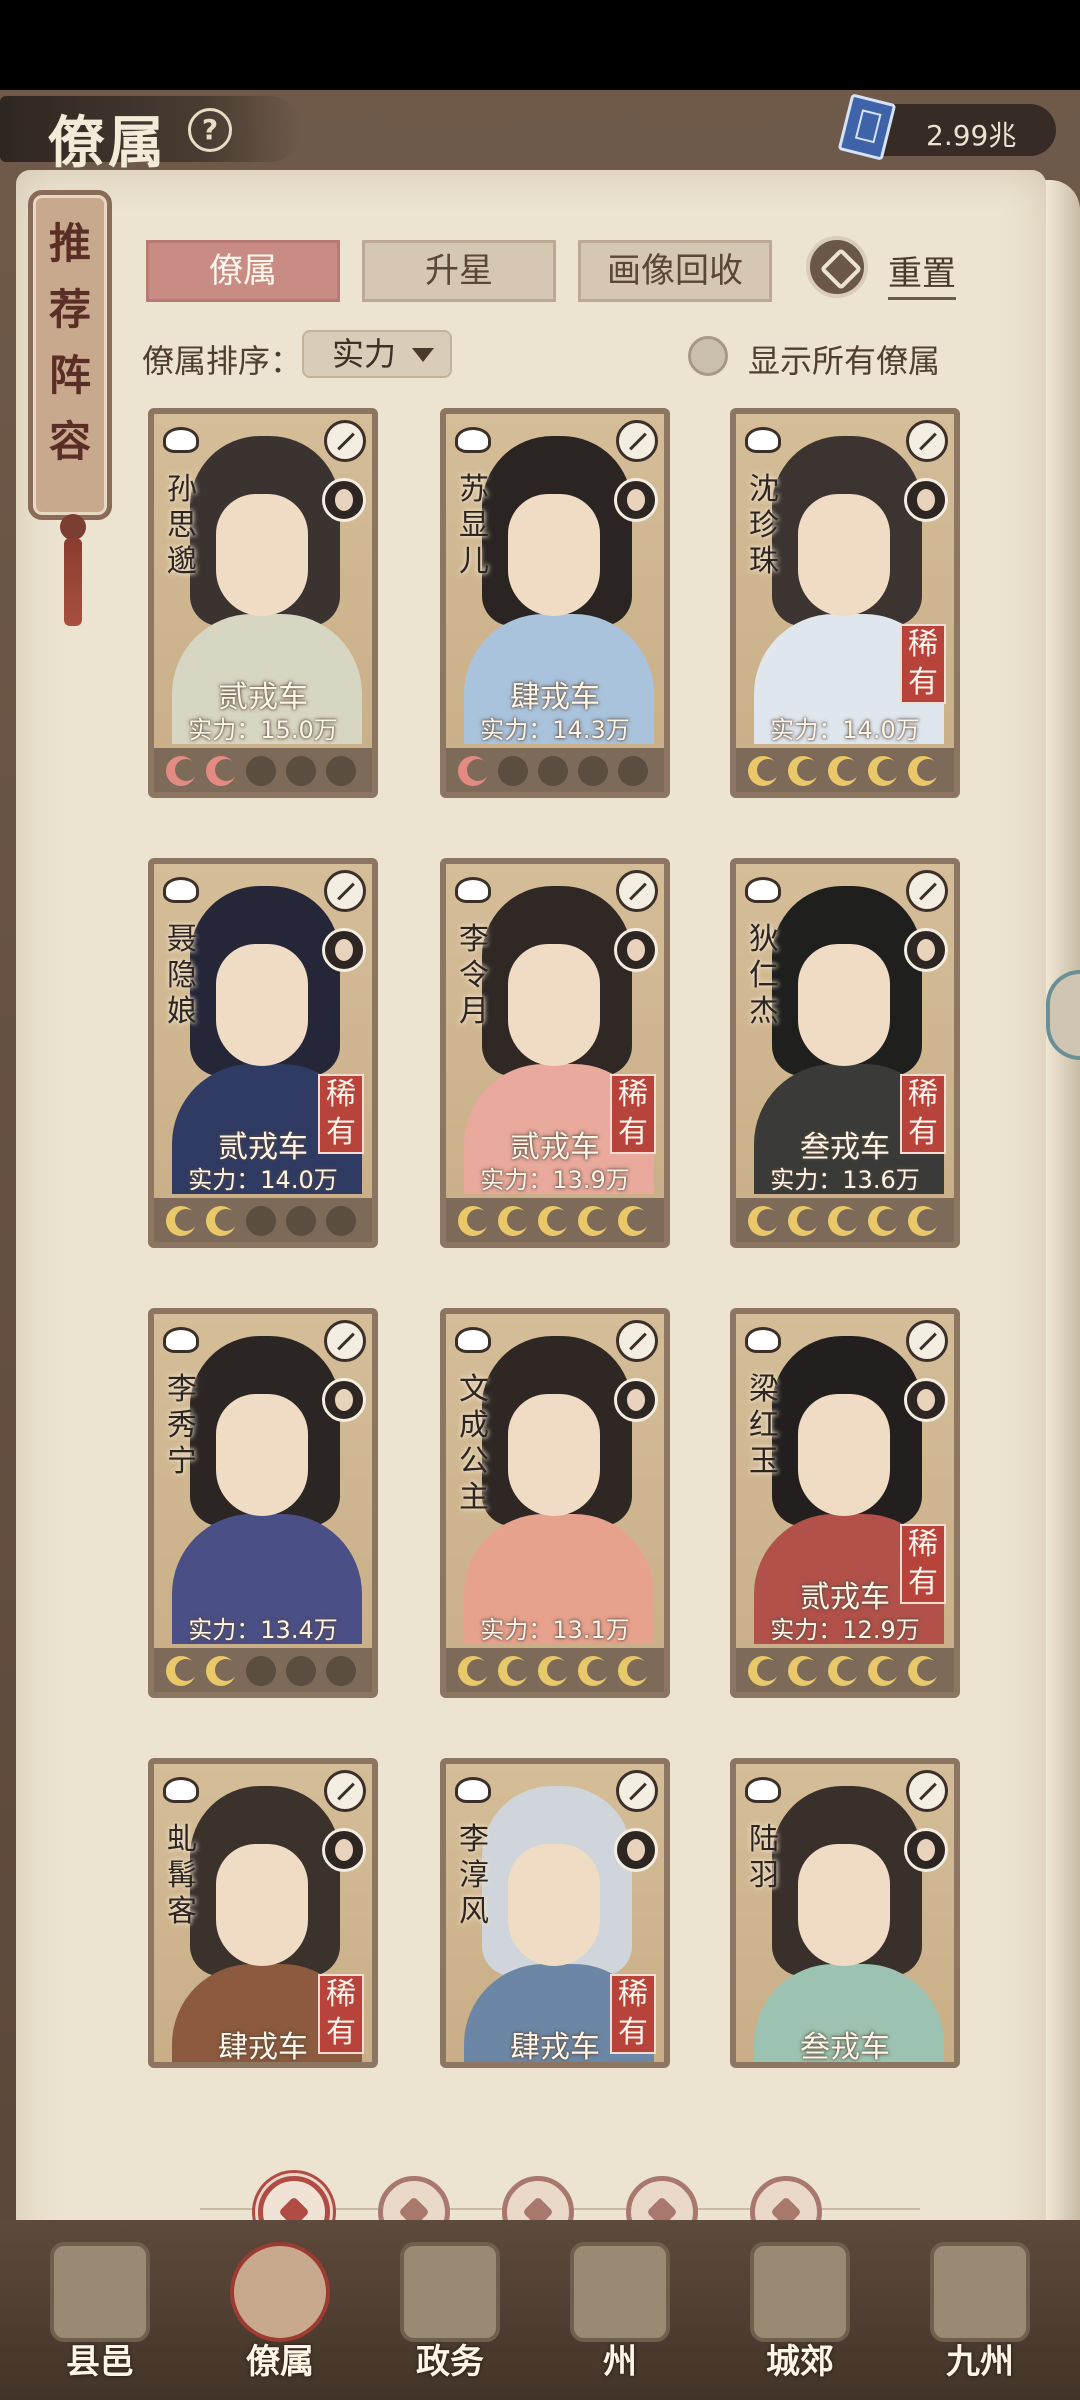  Describe the element at coordinates (675, 271) in the screenshot. I see `tab-portrait-recycle: 画像回收` at that location.